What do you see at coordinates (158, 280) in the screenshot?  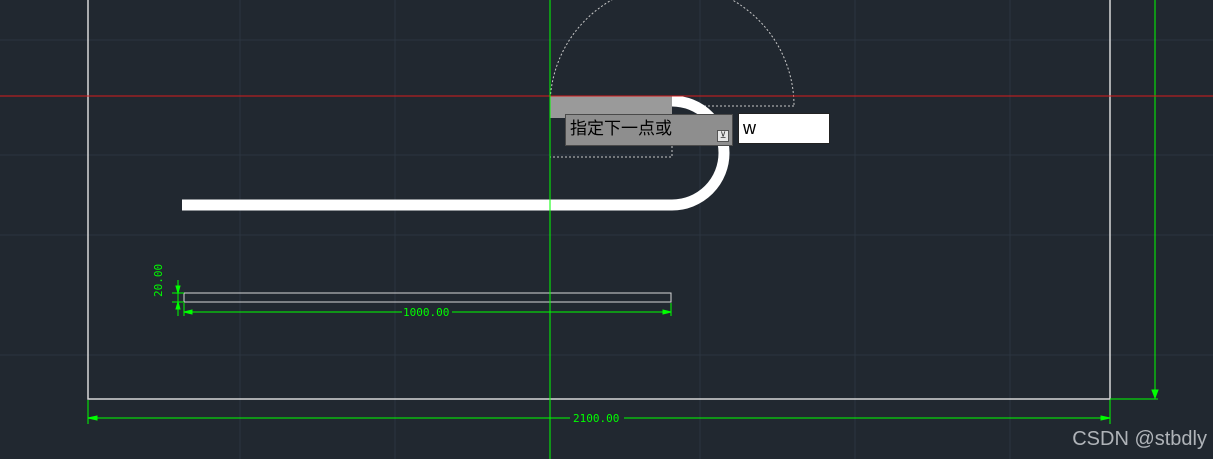 I see `dimension-20-label: 20.00` at bounding box center [158, 280].